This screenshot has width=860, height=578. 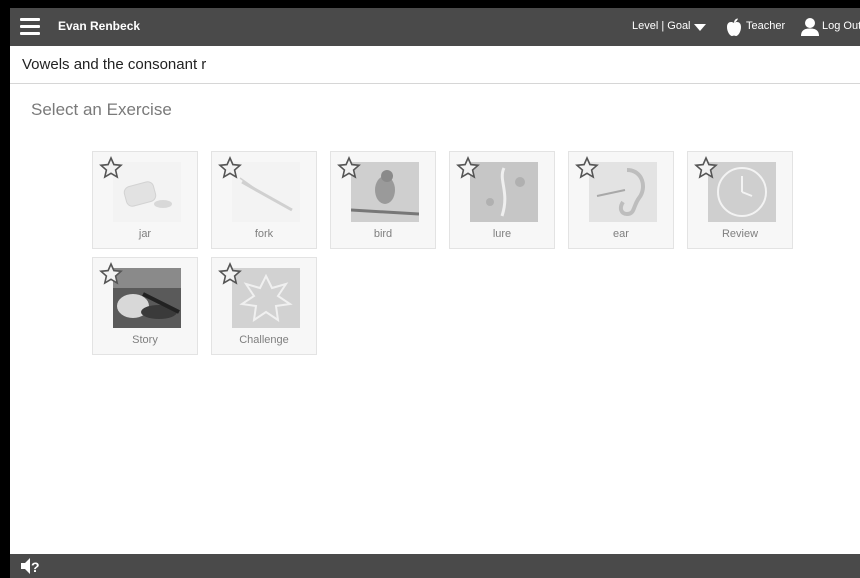 I want to click on bottom-bar: ?, so click(x=435, y=566).